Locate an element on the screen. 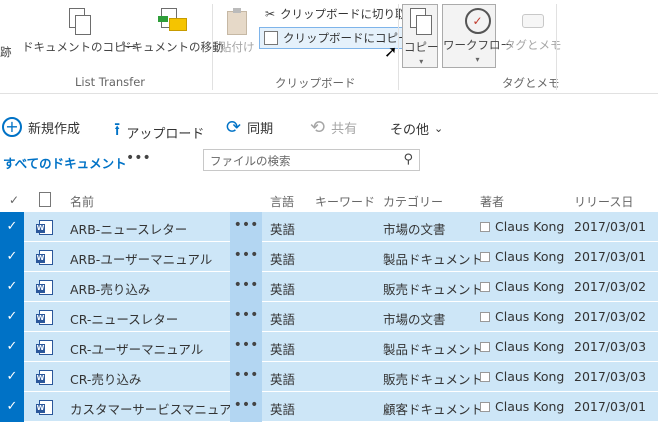 Image resolution: width=658 pixels, height=436 pixels. cell-name: CR-ニュースレター is located at coordinates (124, 318).